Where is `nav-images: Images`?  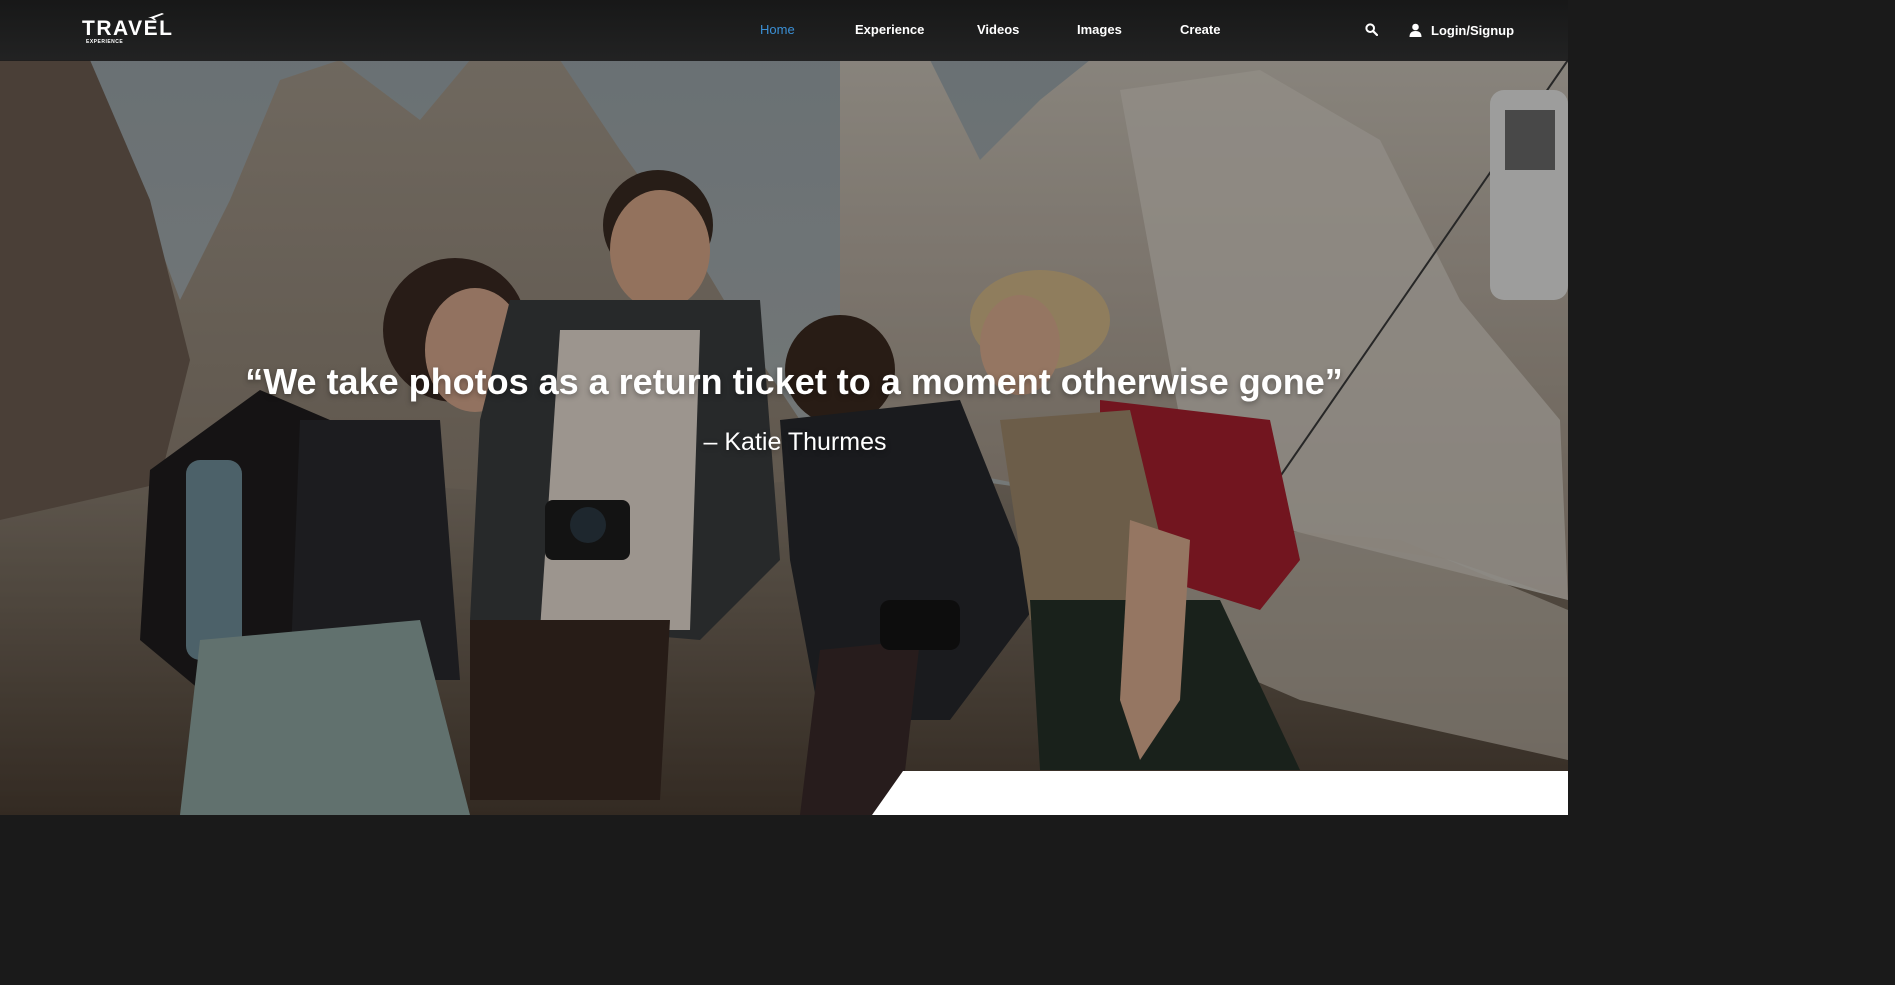
nav-images: Images is located at coordinates (1099, 30).